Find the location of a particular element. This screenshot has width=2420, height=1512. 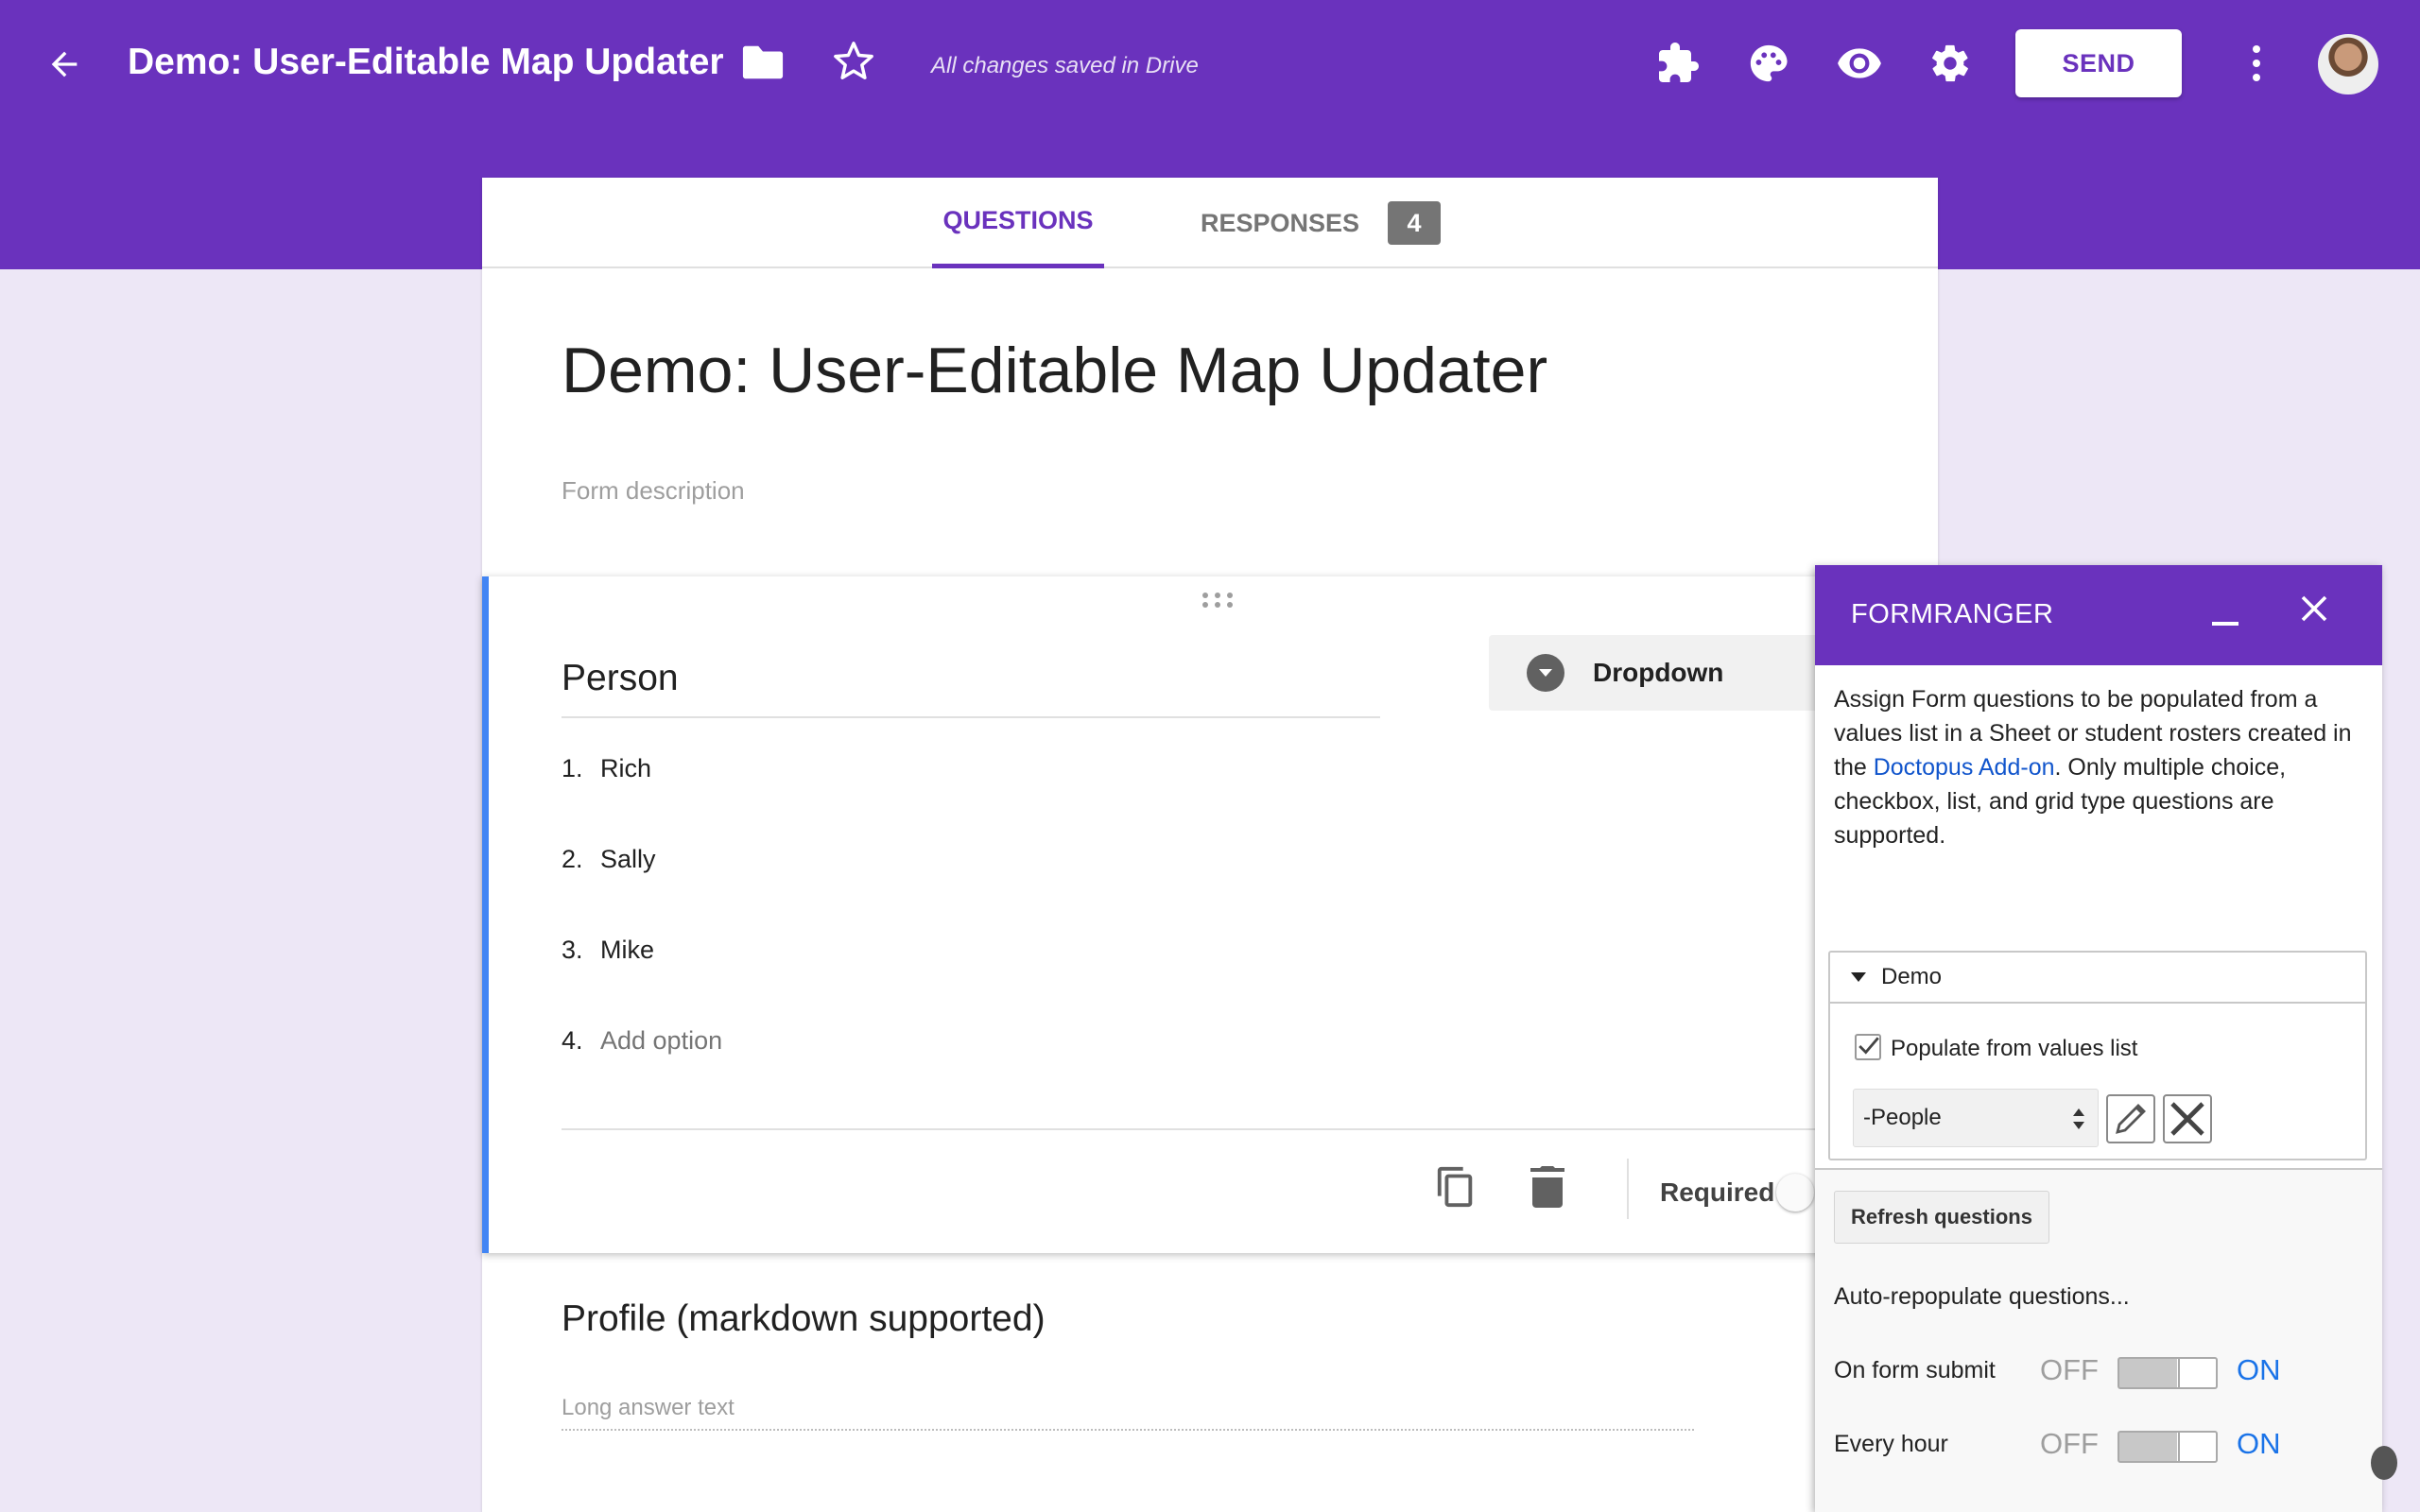

every-hour-toggle is located at coordinates (2168, 1447).